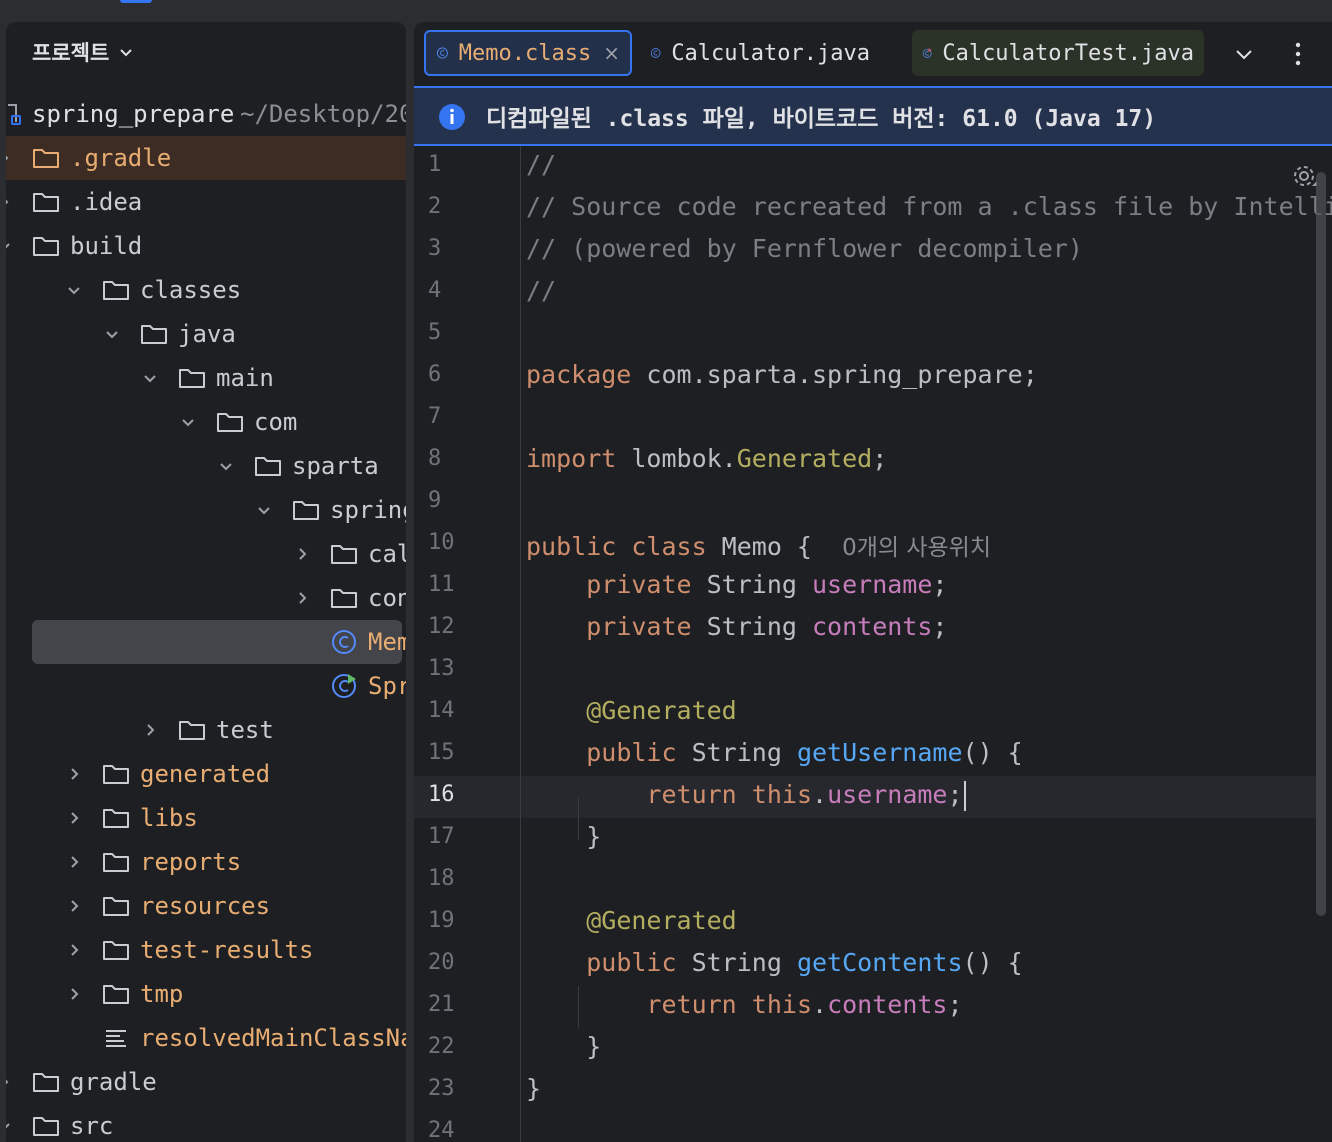 This screenshot has width=1332, height=1142. What do you see at coordinates (631, 710) in the screenshot?
I see `code-line-14: @Generated` at bounding box center [631, 710].